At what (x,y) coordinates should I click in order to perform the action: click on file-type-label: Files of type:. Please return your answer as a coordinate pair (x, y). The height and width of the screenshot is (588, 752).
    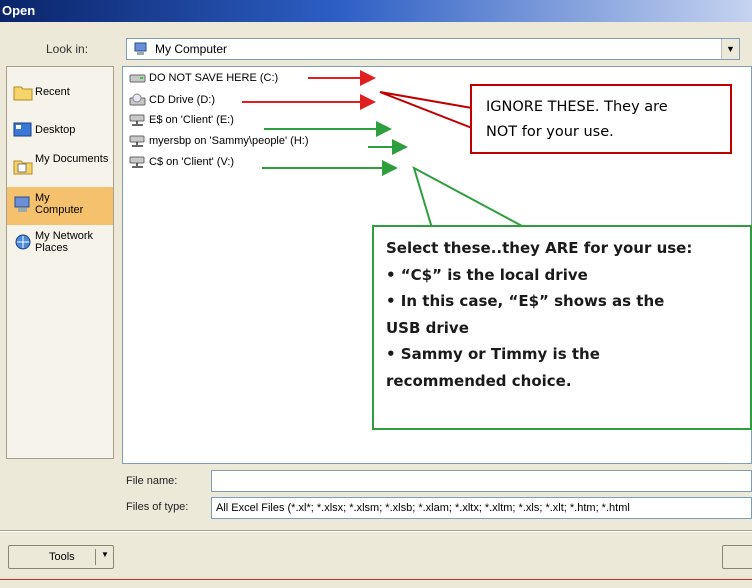
    Looking at the image, I should click on (157, 507).